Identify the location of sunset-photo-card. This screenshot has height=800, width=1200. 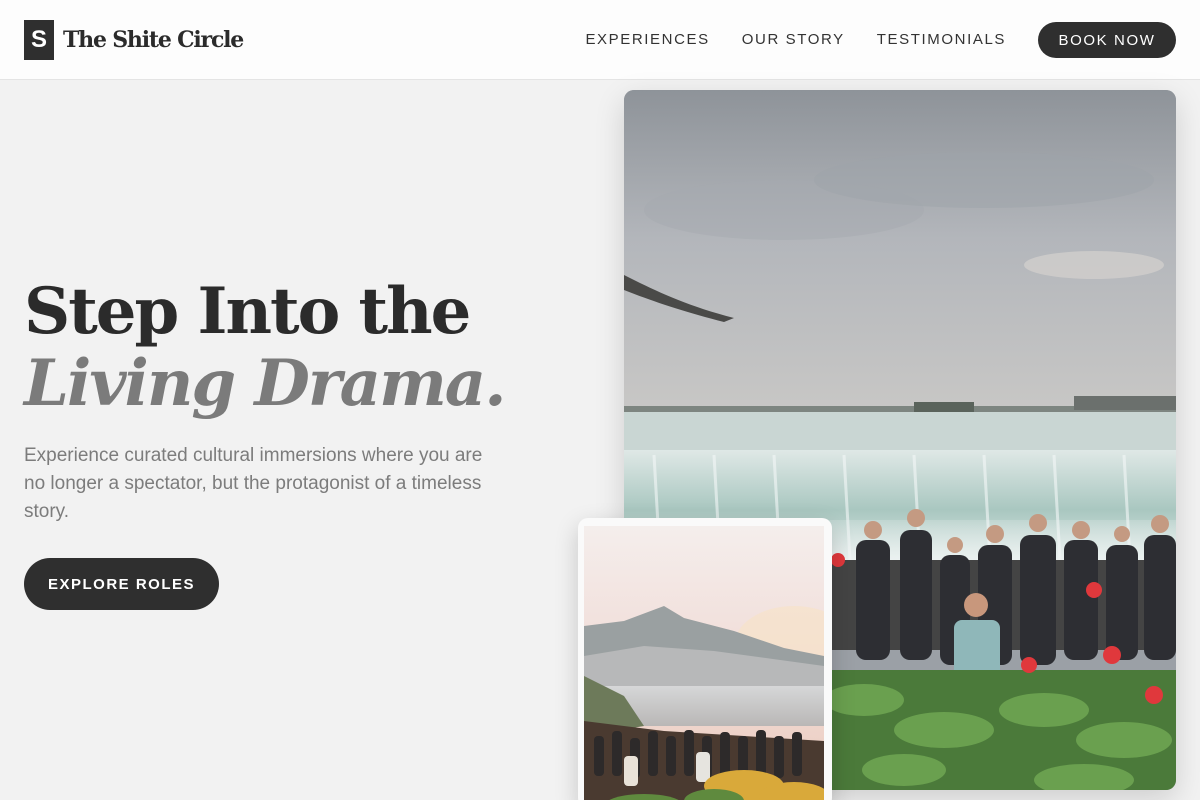
(705, 659).